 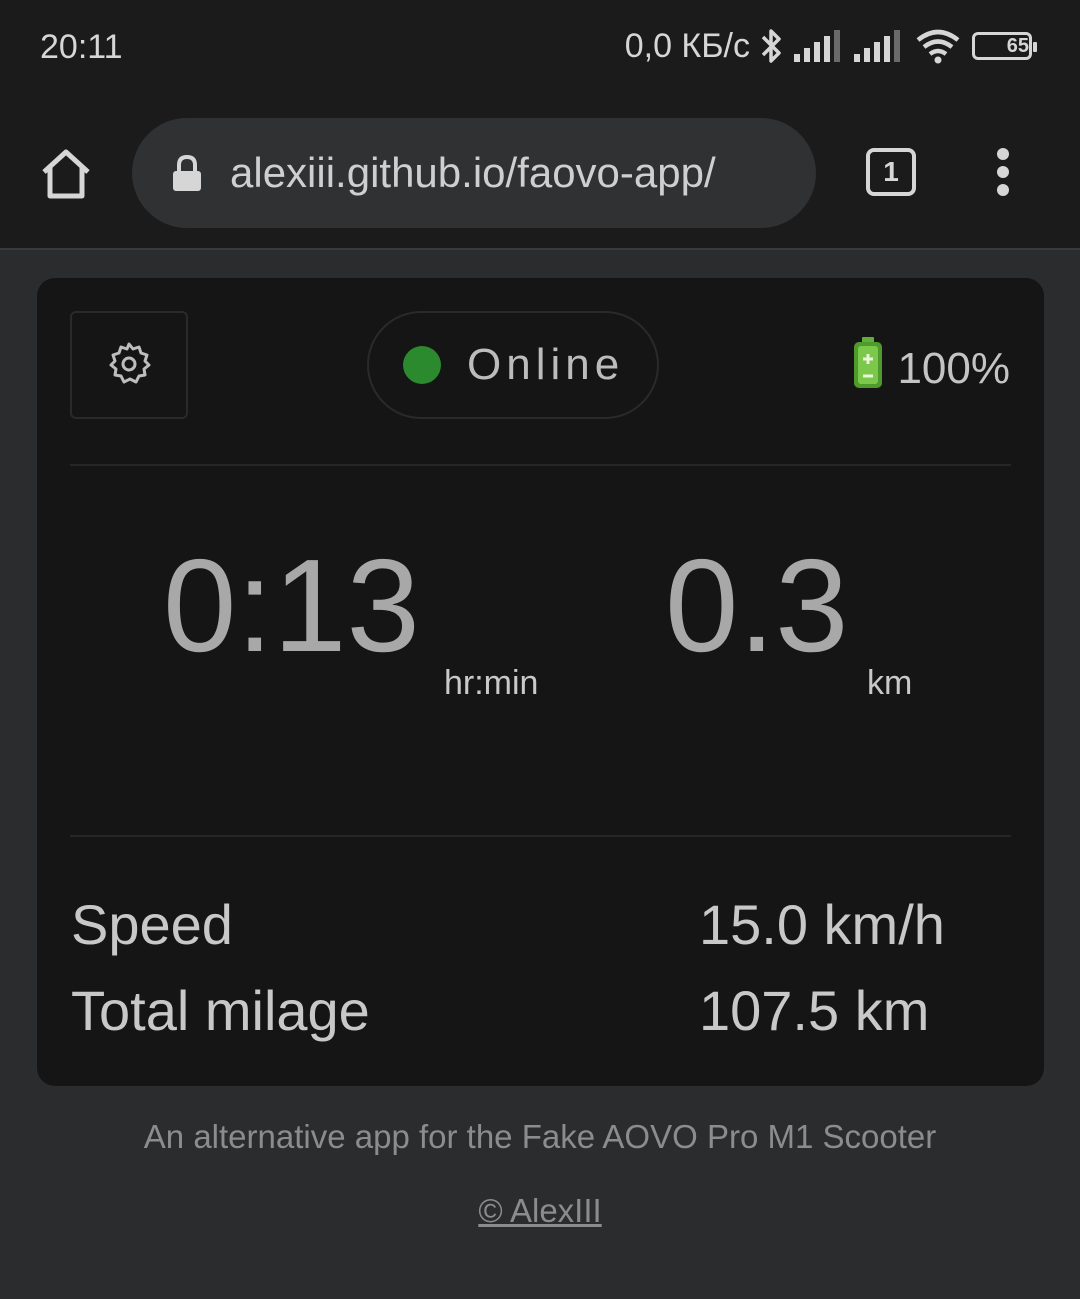 I want to click on battery-icon, so click(x=868, y=368).